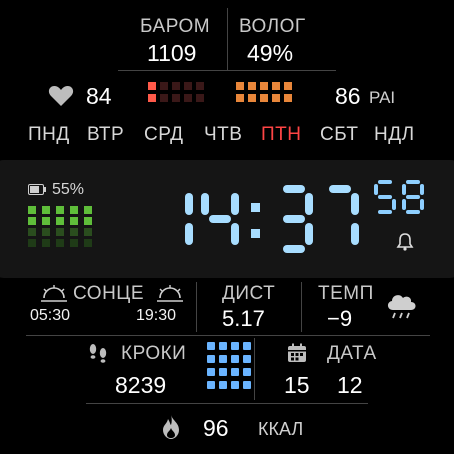 This screenshot has height=454, width=454. I want to click on date-month: 12, so click(350, 385).